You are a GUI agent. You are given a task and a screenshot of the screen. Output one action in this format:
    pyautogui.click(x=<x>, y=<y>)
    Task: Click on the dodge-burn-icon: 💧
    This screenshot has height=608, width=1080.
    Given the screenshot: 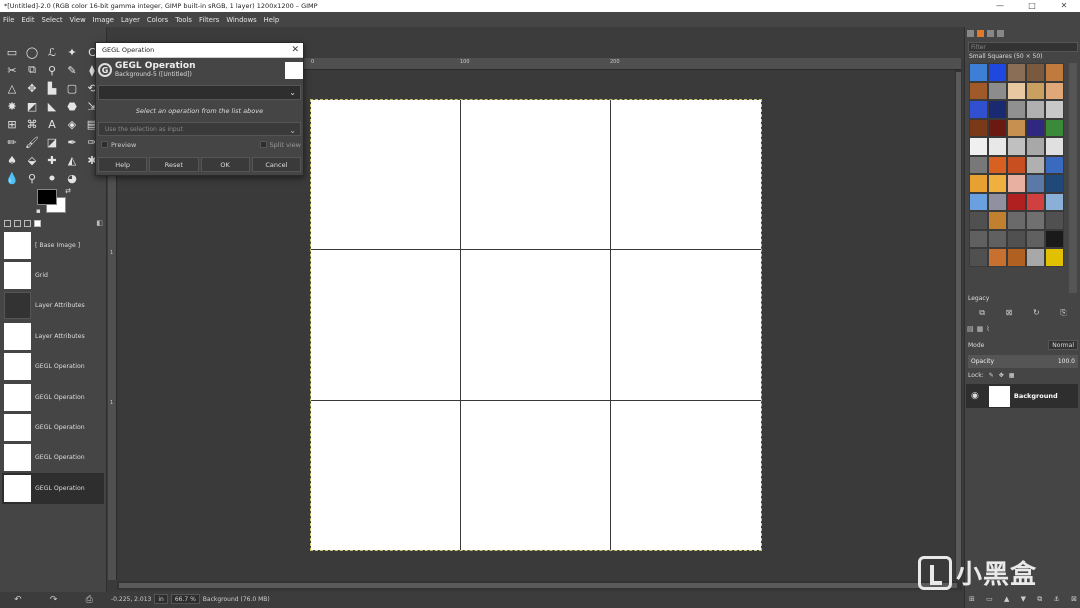 What is the action you would take?
    pyautogui.click(x=12, y=178)
    